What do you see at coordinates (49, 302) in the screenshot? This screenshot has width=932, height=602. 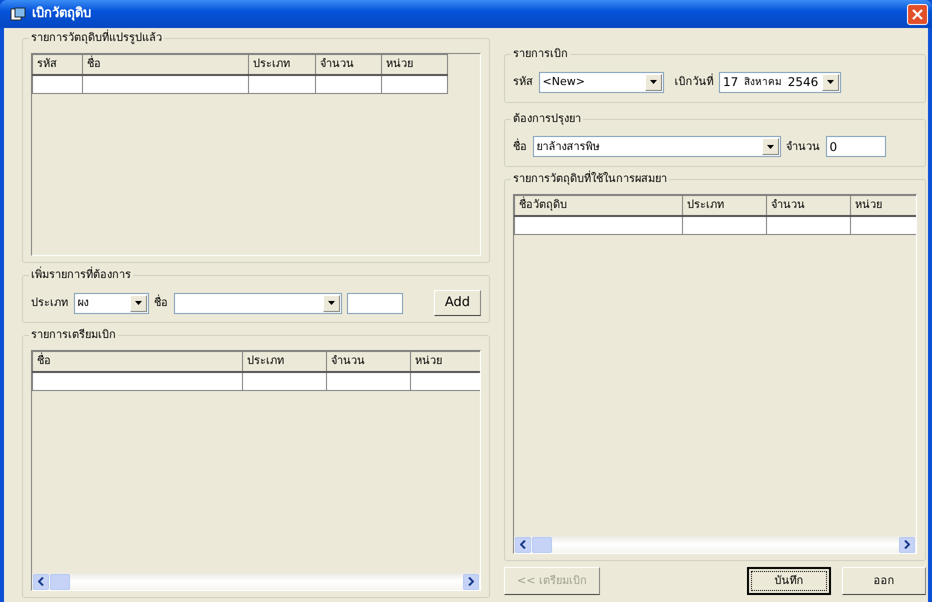 I see `field-label: ประเภท` at bounding box center [49, 302].